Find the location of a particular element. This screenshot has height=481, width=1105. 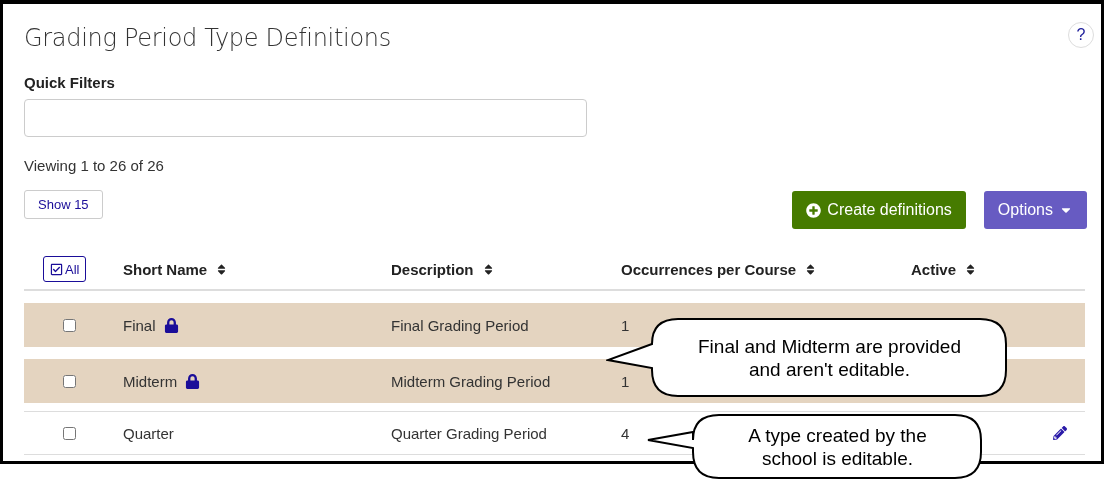

select-all-button: All is located at coordinates (65, 269).